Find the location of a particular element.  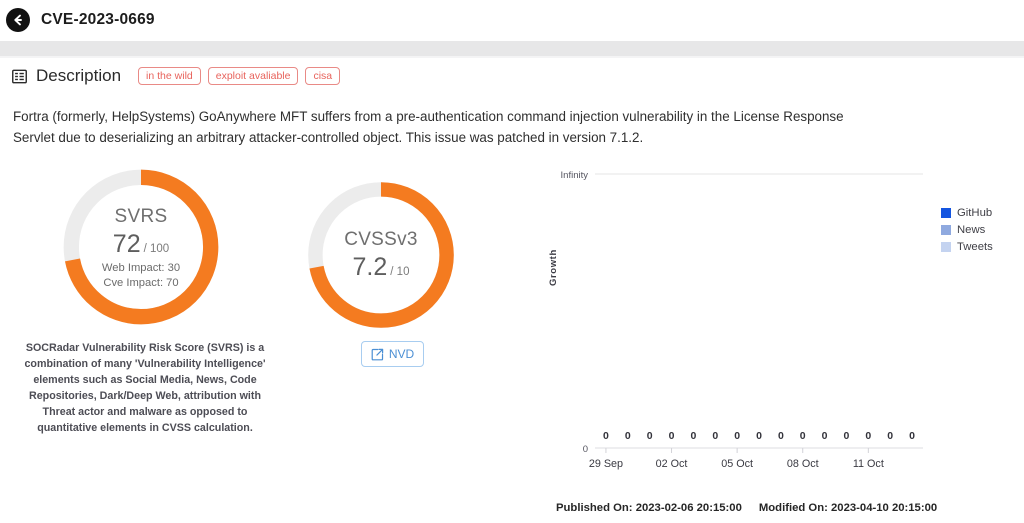

svg-text: 05 Oct is located at coordinates (737, 464).